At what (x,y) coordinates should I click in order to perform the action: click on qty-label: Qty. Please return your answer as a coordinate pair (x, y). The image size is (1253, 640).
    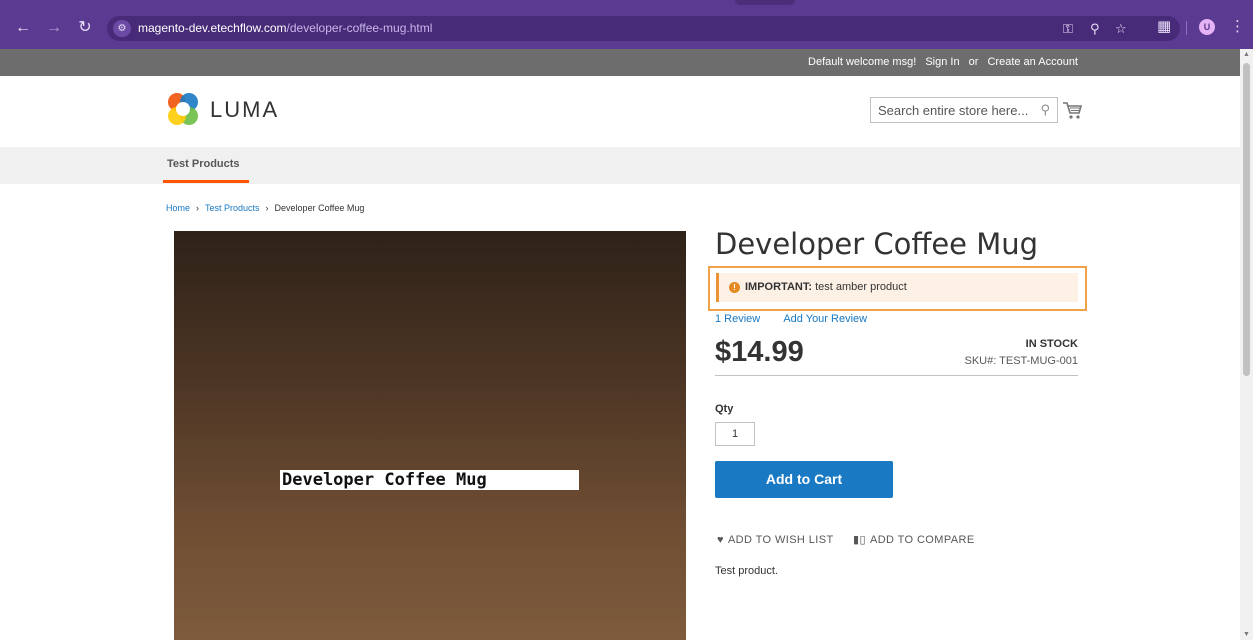
    Looking at the image, I should click on (724, 409).